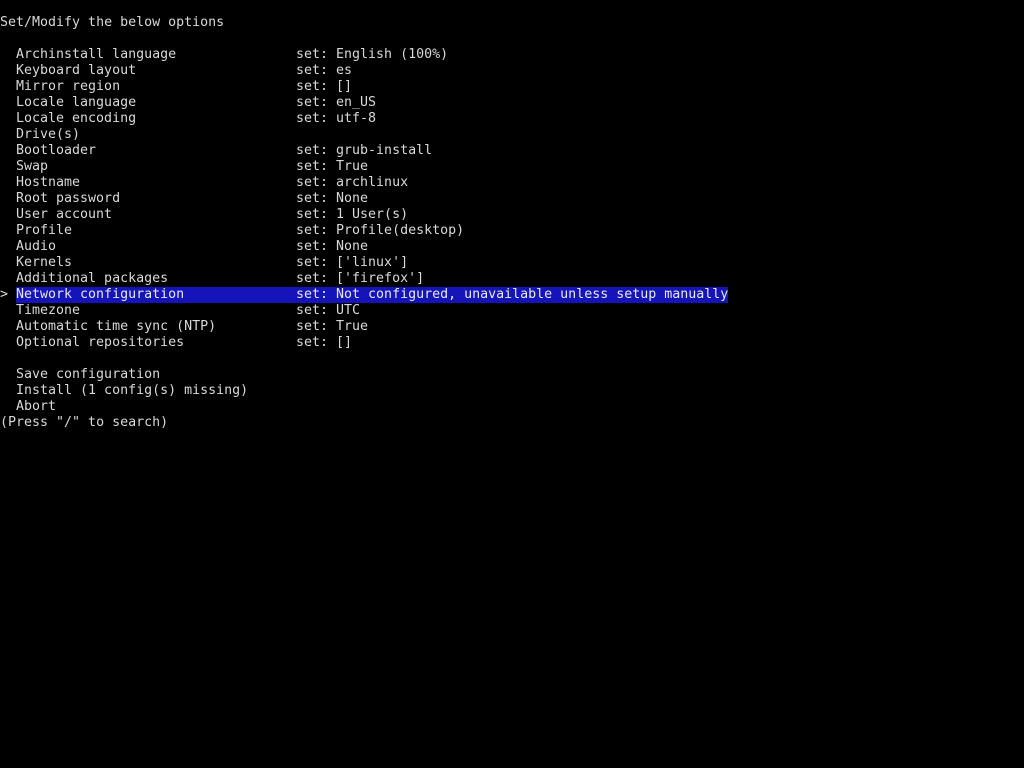  I want to click on menu-header: Set/Modify the below options, so click(112, 22).